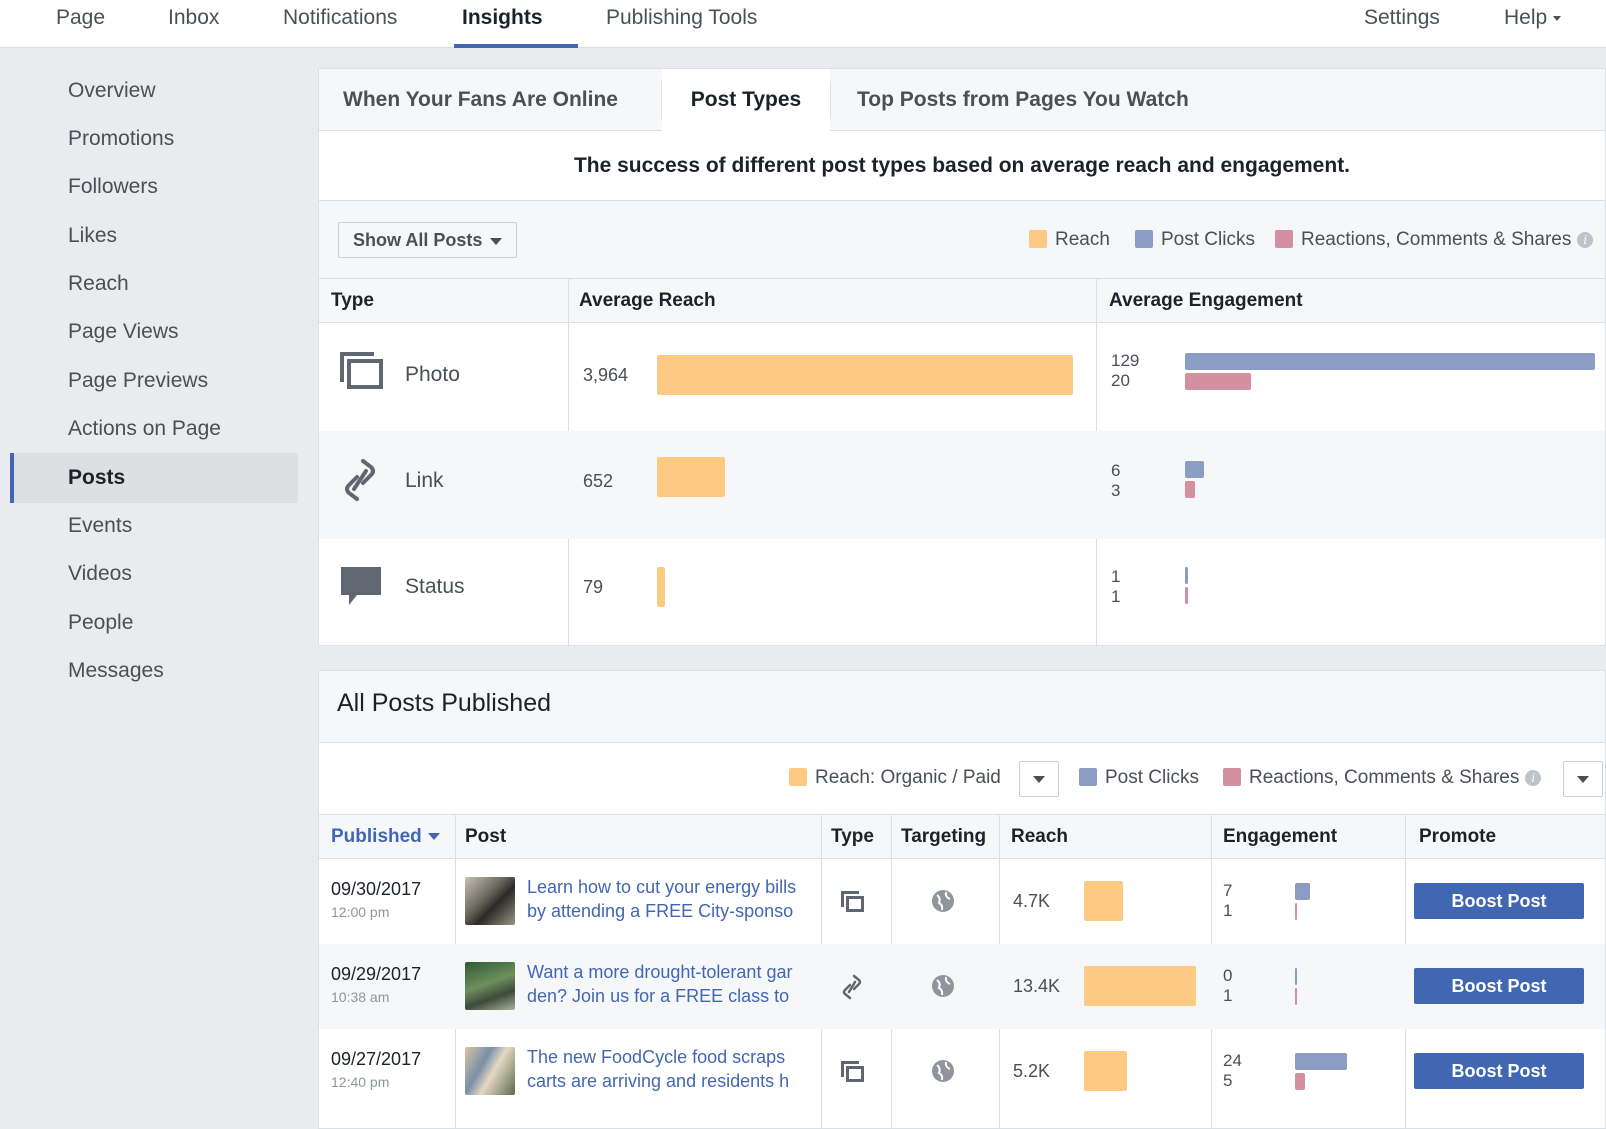  I want to click on nav-help: Help, so click(1533, 18).